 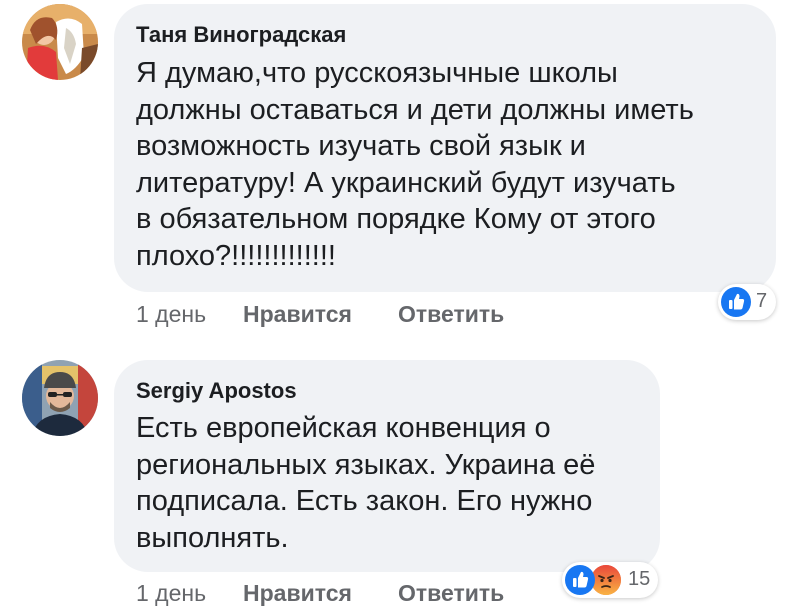 I want to click on angry-icon, so click(x=606, y=580).